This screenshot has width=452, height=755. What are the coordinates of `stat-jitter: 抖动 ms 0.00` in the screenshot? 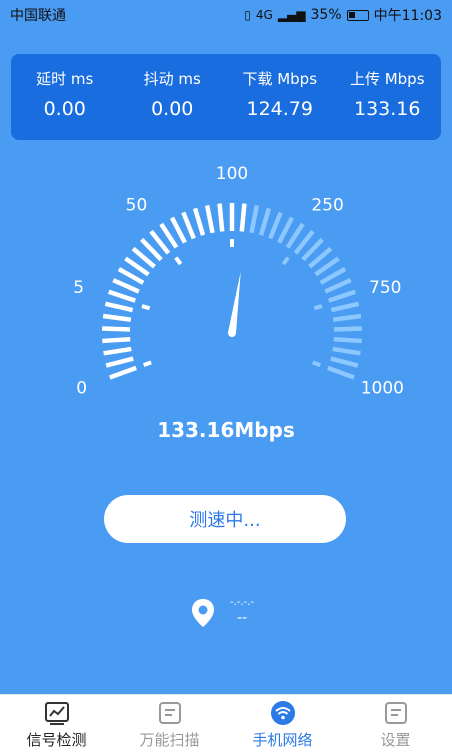 It's located at (173, 94).